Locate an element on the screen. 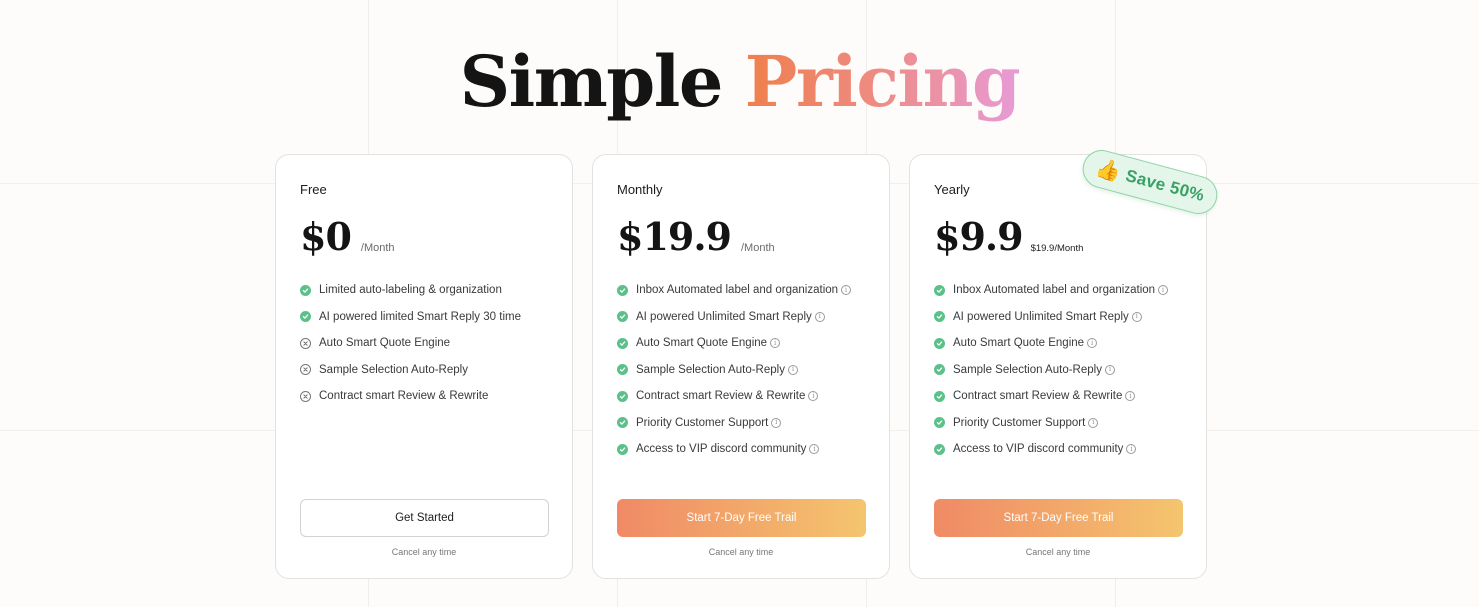 This screenshot has height=607, width=1479. plan-price: $19.9 is located at coordinates (674, 236).